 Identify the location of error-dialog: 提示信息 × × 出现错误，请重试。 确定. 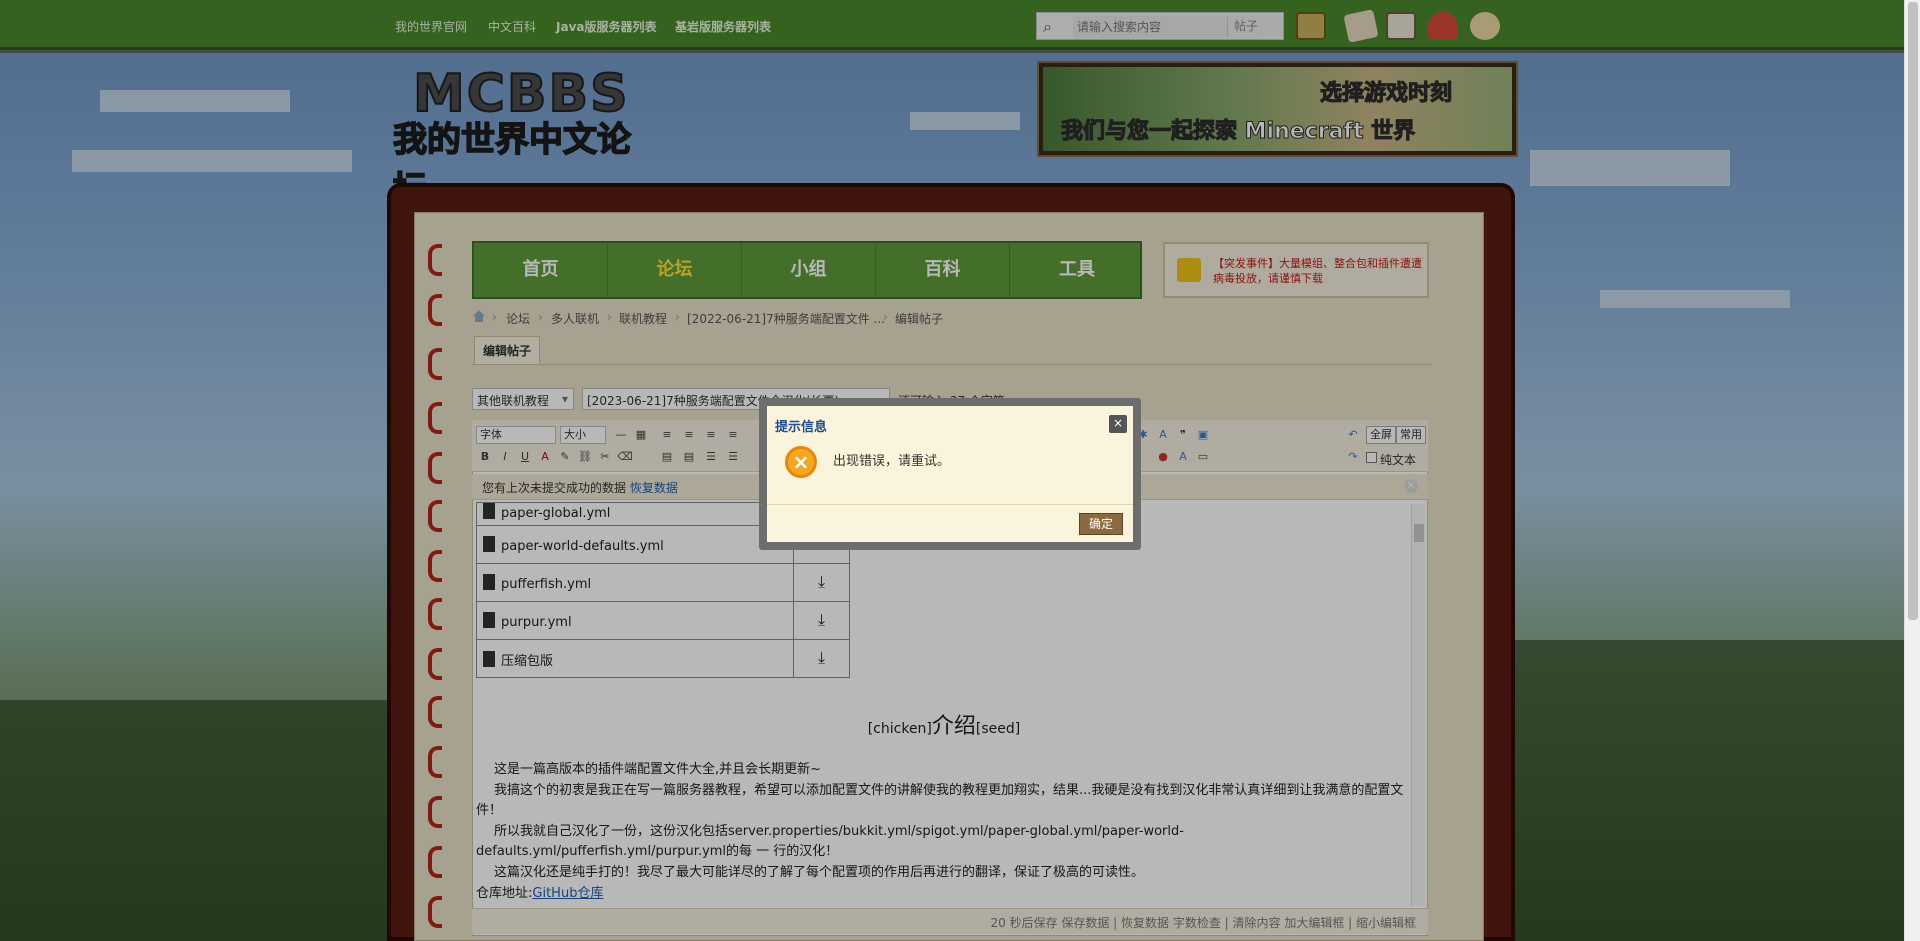
(950, 474).